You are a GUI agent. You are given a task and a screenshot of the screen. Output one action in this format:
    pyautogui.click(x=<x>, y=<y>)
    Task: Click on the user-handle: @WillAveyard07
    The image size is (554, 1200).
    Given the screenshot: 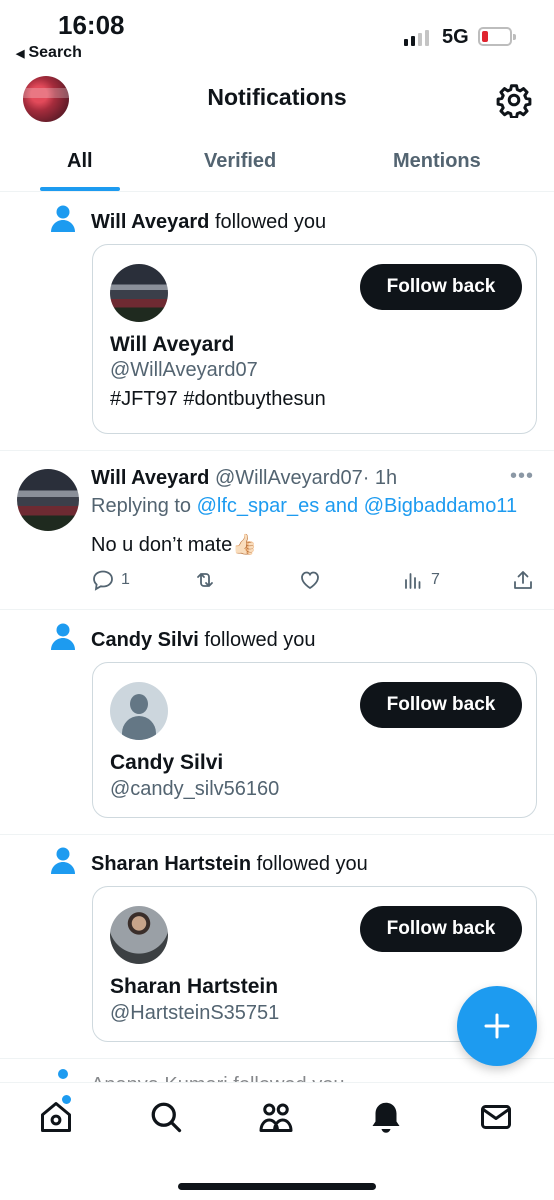 What is the action you would take?
    pyautogui.click(x=184, y=370)
    